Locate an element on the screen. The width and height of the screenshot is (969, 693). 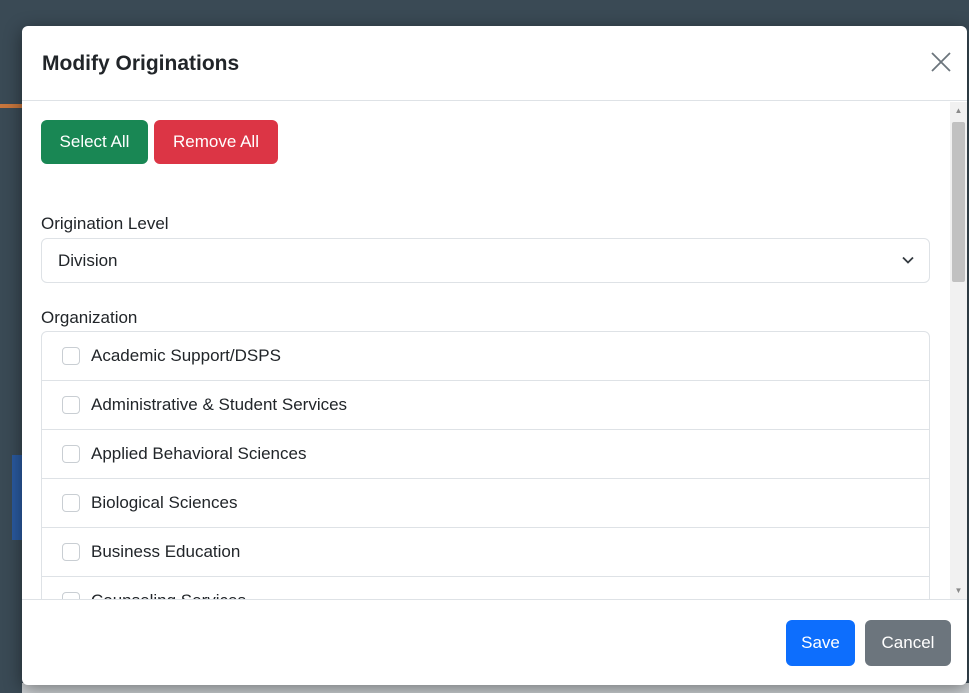
chevron-down-icon is located at coordinates (908, 260).